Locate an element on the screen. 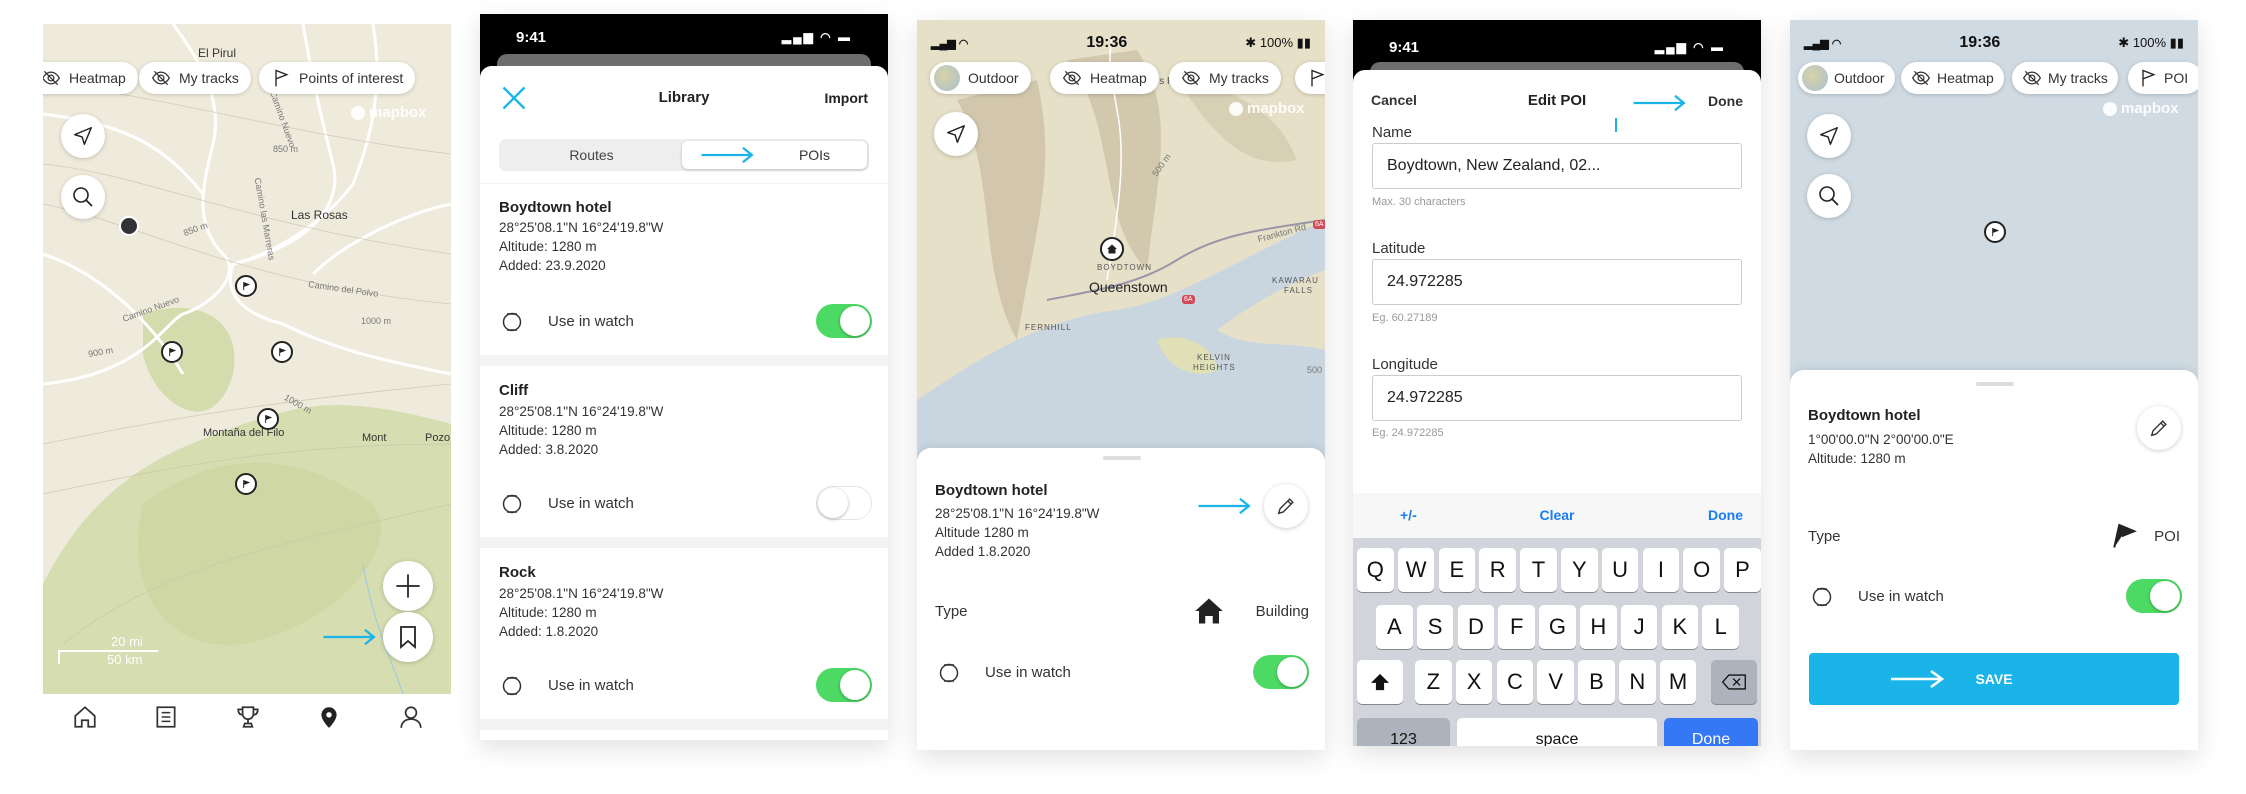 The image size is (2246, 794). shift-key is located at coordinates (1380, 682).